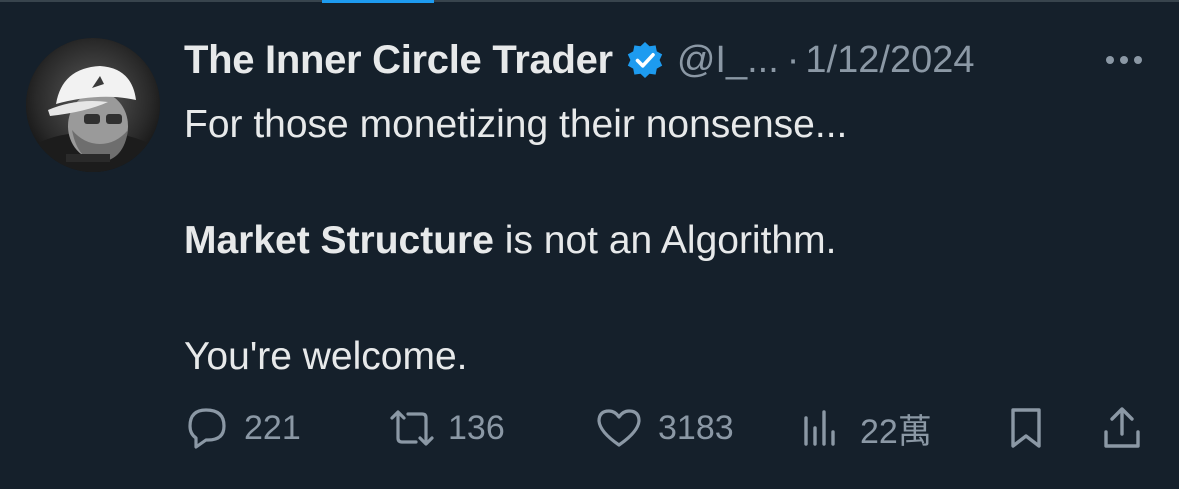 The width and height of the screenshot is (1179, 489). I want to click on reply-icon, so click(207, 428).